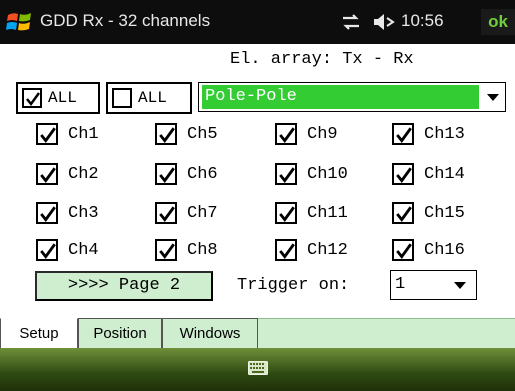 This screenshot has height=391, width=515. I want to click on channel-checkbox: Ch15, so click(428, 213).